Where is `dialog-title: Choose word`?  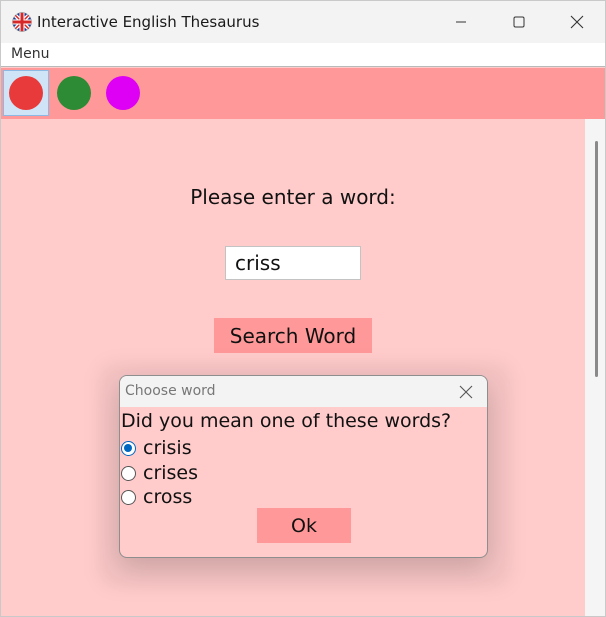 dialog-title: Choose word is located at coordinates (170, 391).